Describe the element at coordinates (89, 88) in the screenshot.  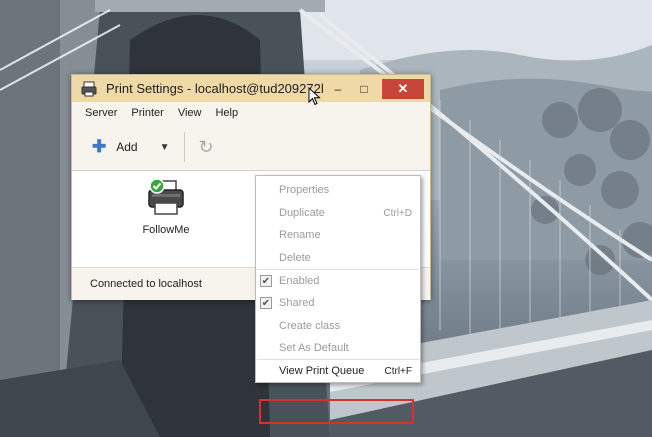
I see `printer-app-icon` at that location.